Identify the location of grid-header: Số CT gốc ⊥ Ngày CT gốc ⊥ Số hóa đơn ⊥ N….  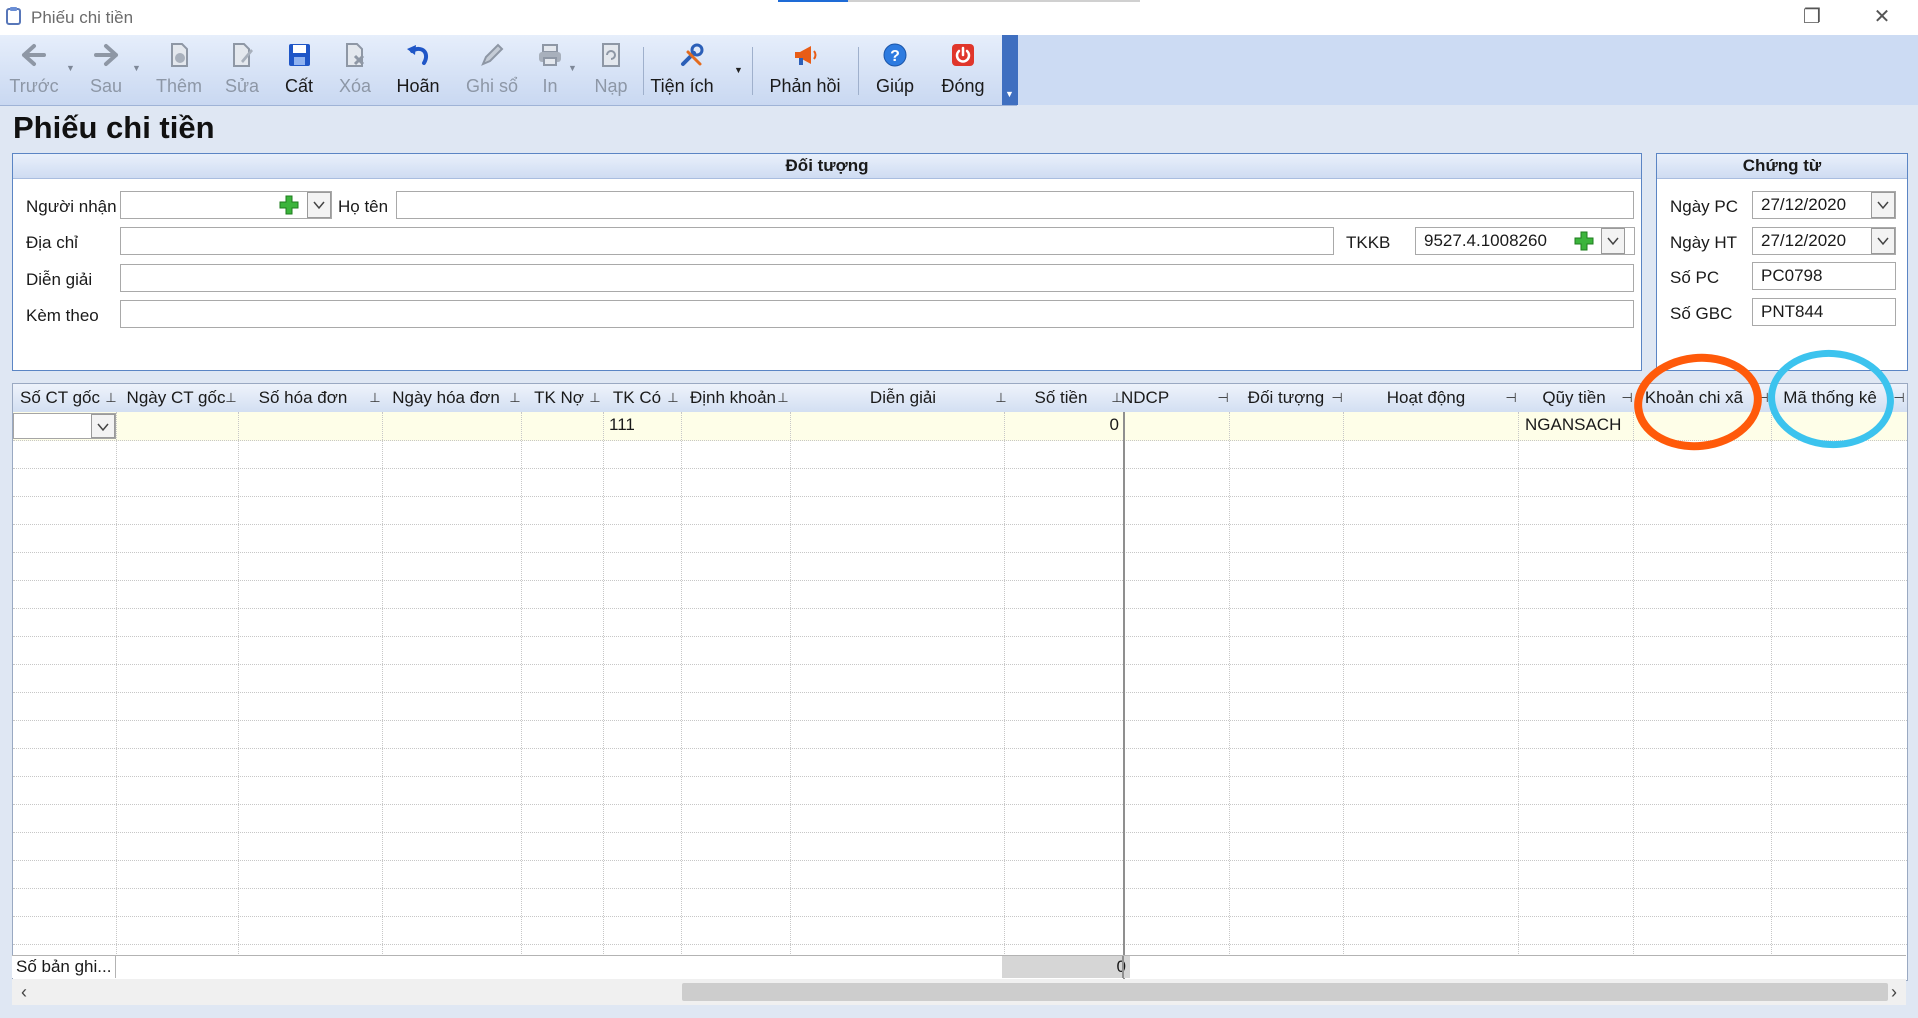
(960, 398).